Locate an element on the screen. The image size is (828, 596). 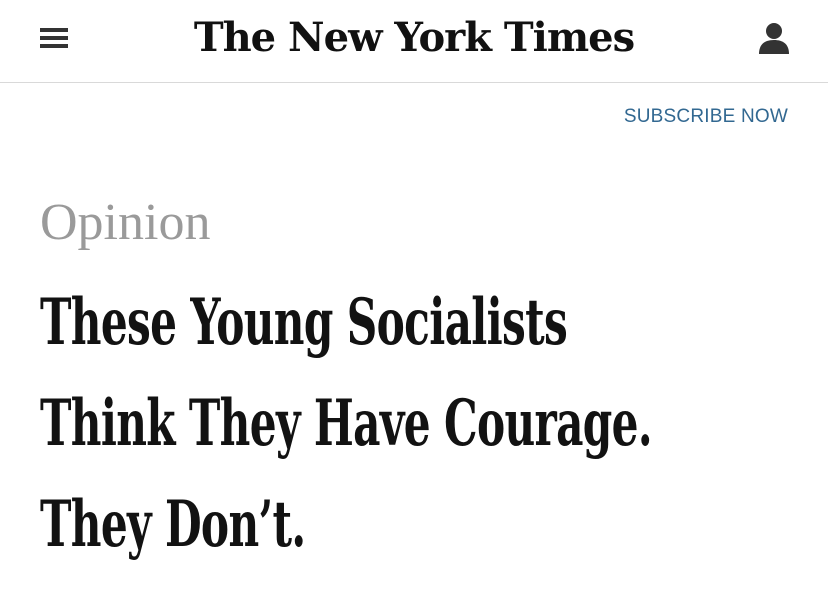
user-account-icon is located at coordinates (774, 38).